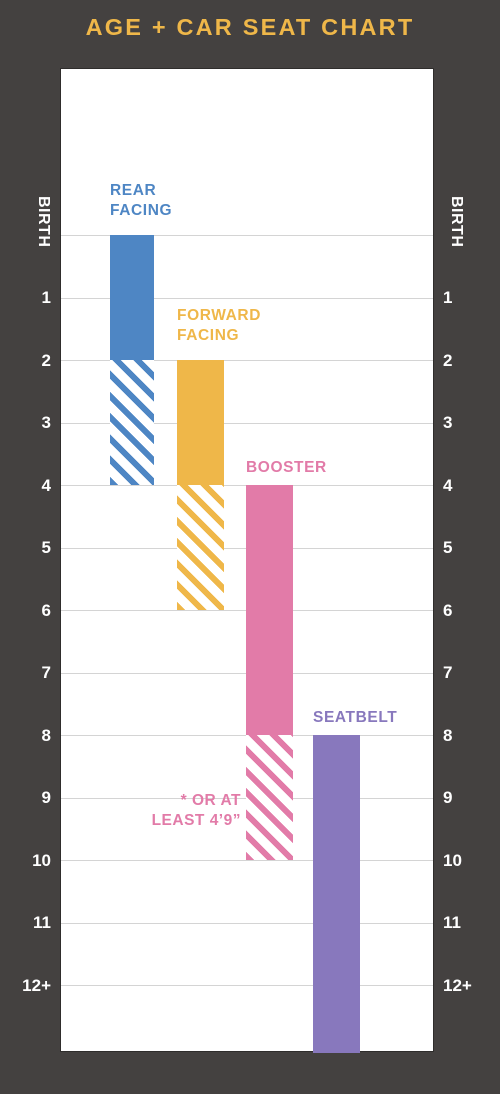  I want to click on age-tick-left-birth: BIRTH, so click(43, 222).